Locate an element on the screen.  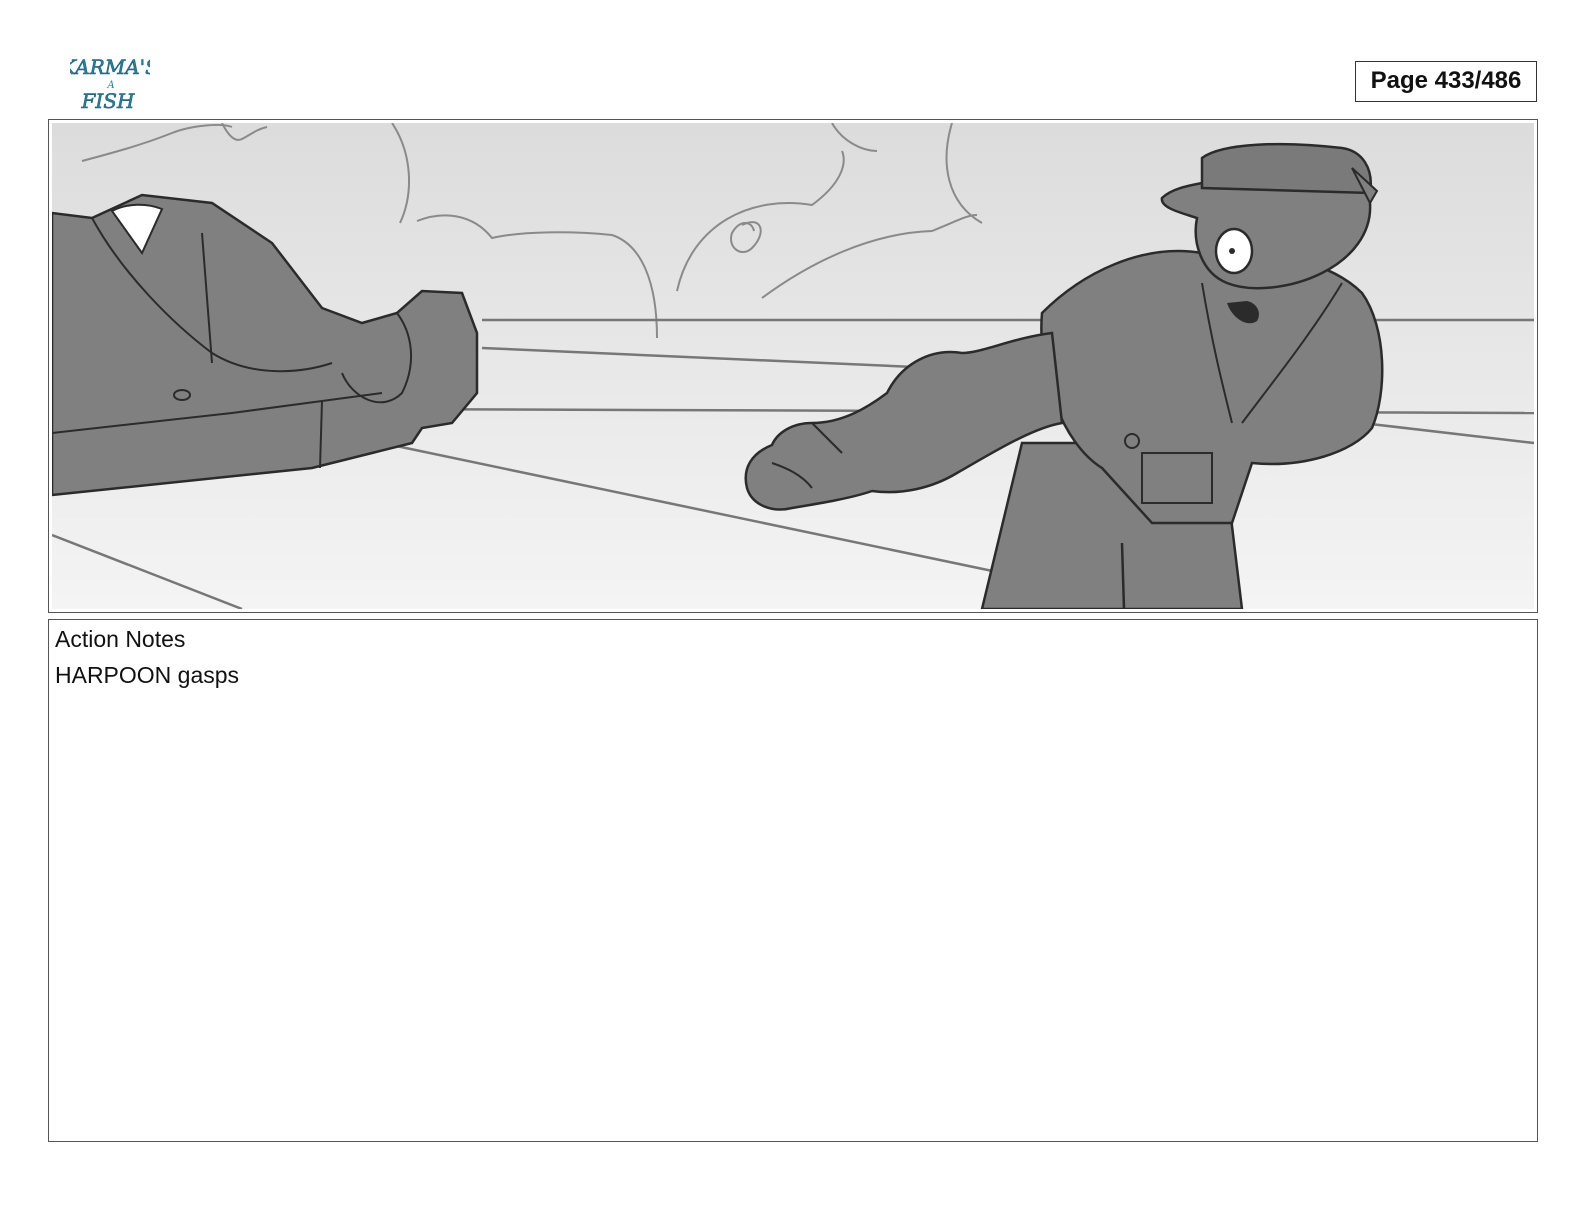
show-logo: KARMA'S A FISH is located at coordinates (109, 83).